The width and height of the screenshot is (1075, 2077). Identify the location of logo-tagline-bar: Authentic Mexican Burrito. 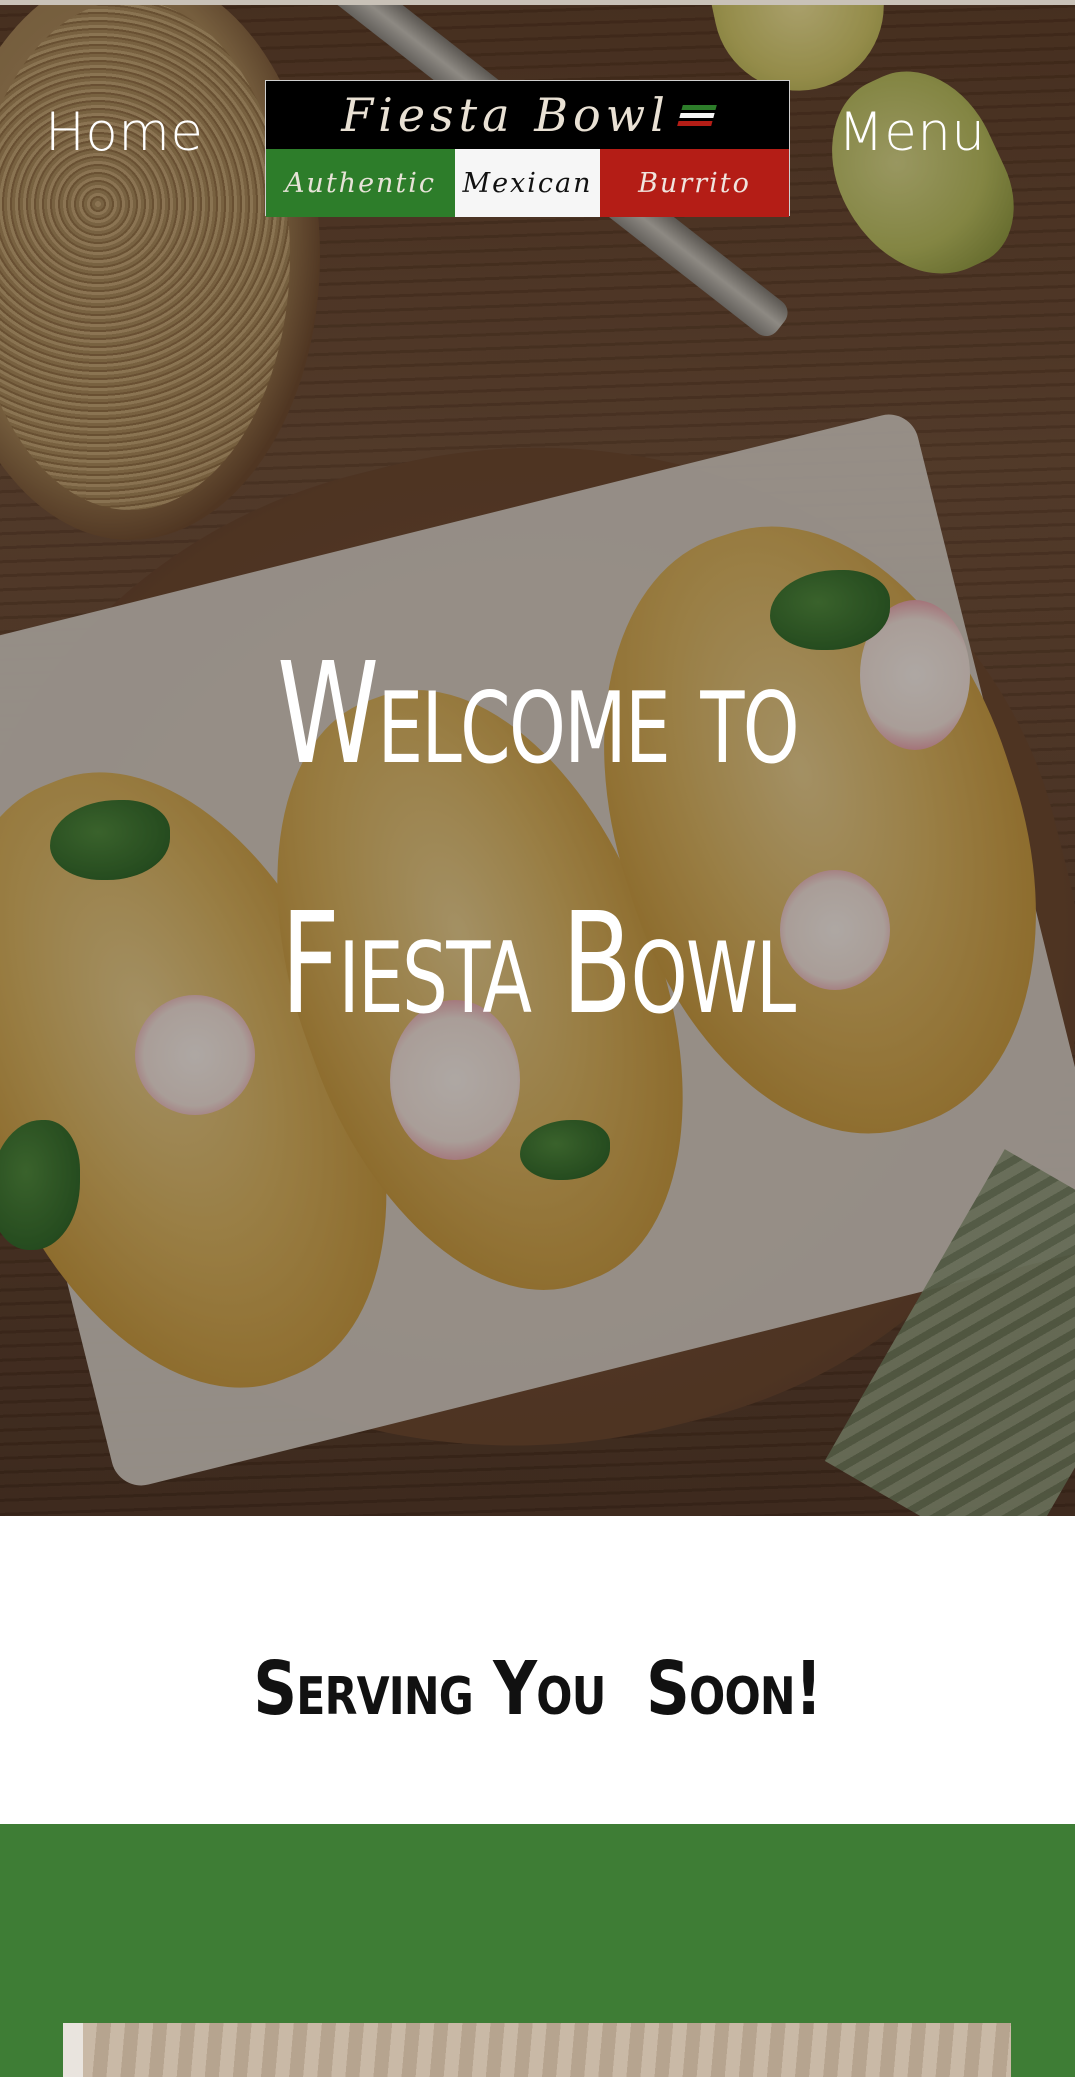
(527, 183).